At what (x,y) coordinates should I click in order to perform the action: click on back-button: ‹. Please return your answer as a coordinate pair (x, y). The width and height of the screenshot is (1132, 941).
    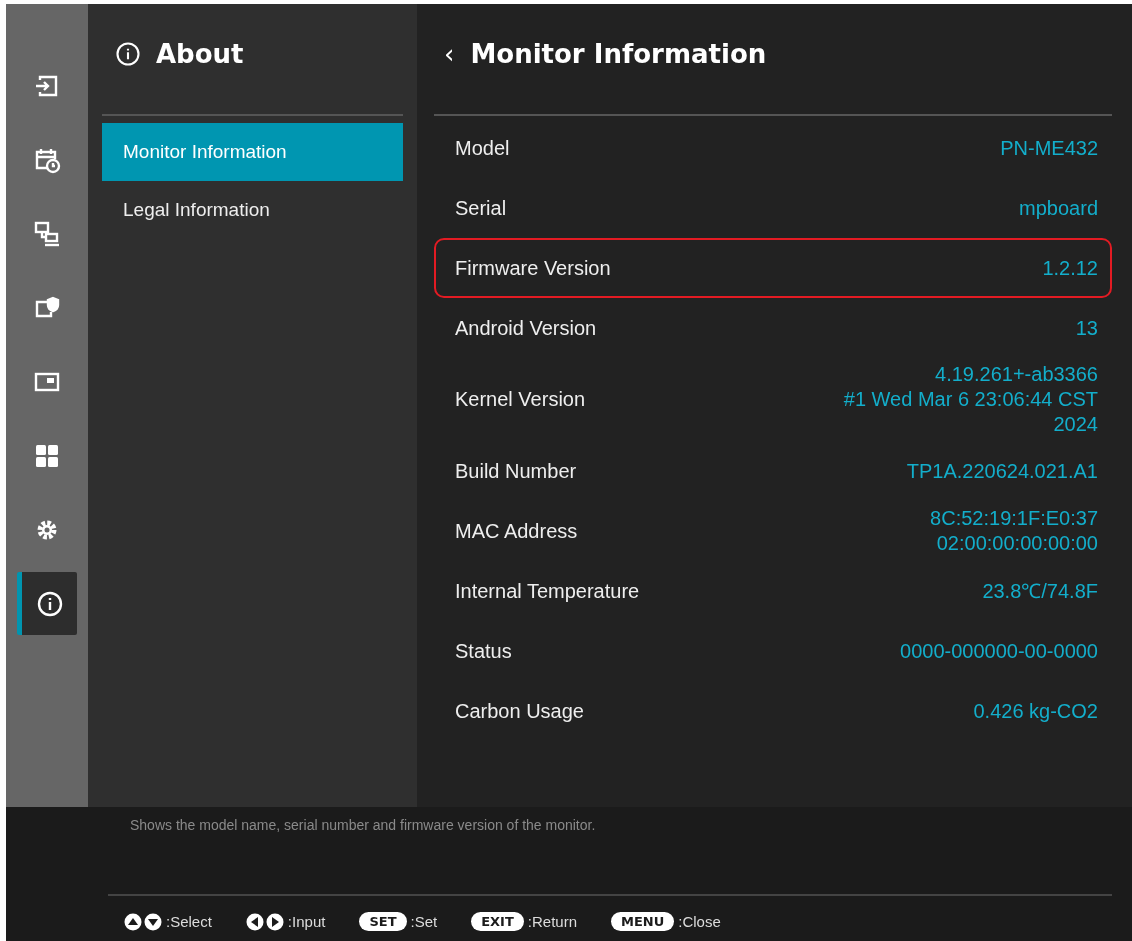
    Looking at the image, I should click on (449, 54).